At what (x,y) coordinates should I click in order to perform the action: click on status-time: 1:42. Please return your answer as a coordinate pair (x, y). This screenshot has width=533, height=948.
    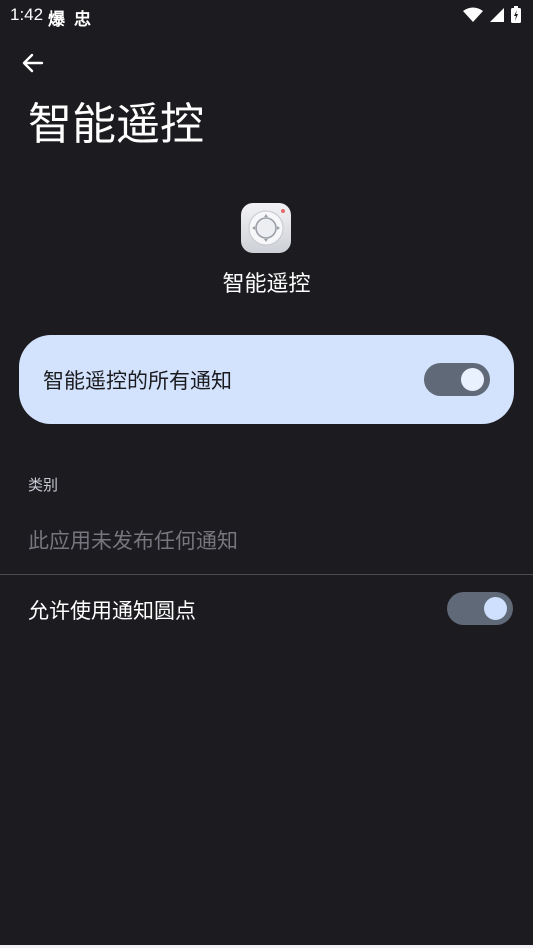
    Looking at the image, I should click on (27, 14).